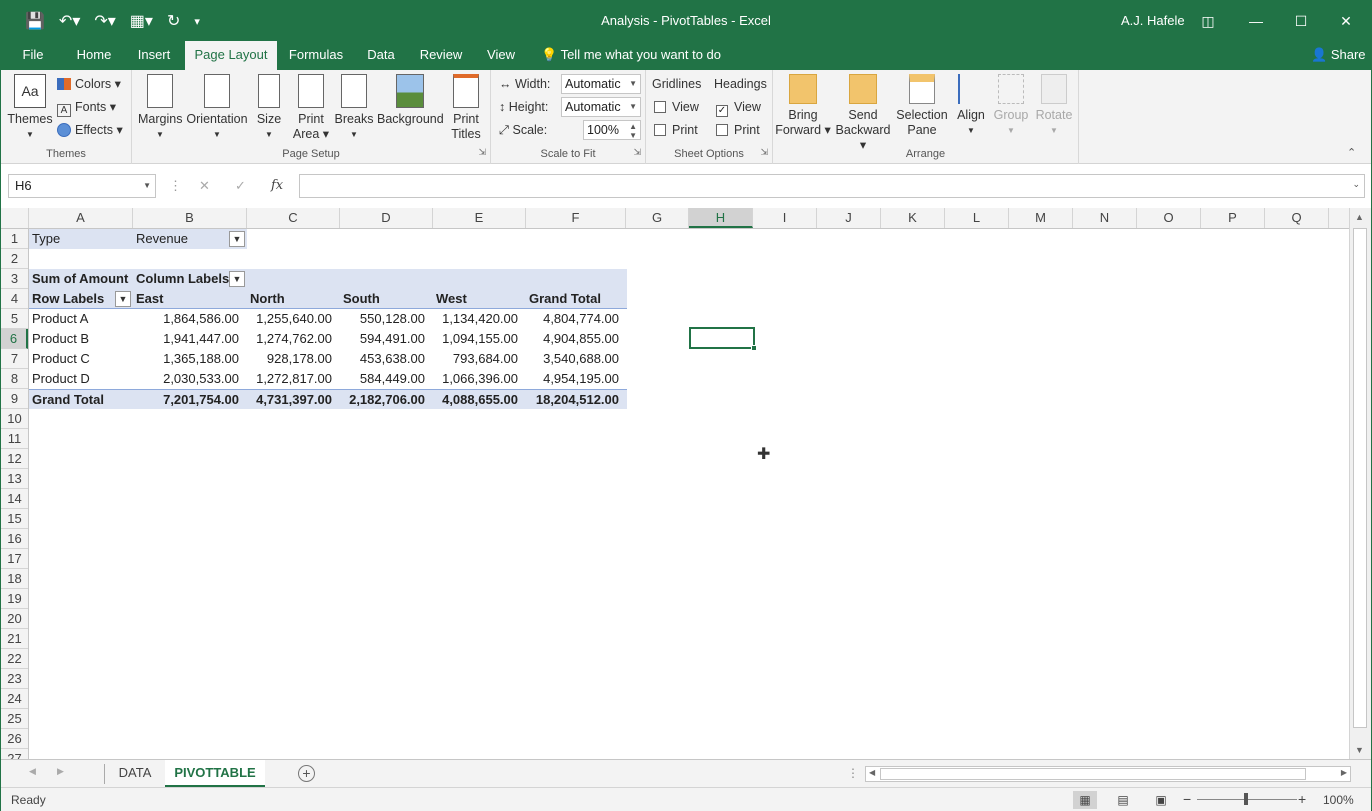 The height and width of the screenshot is (811, 1372). I want to click on pivot-col-header: South, so click(386, 299).